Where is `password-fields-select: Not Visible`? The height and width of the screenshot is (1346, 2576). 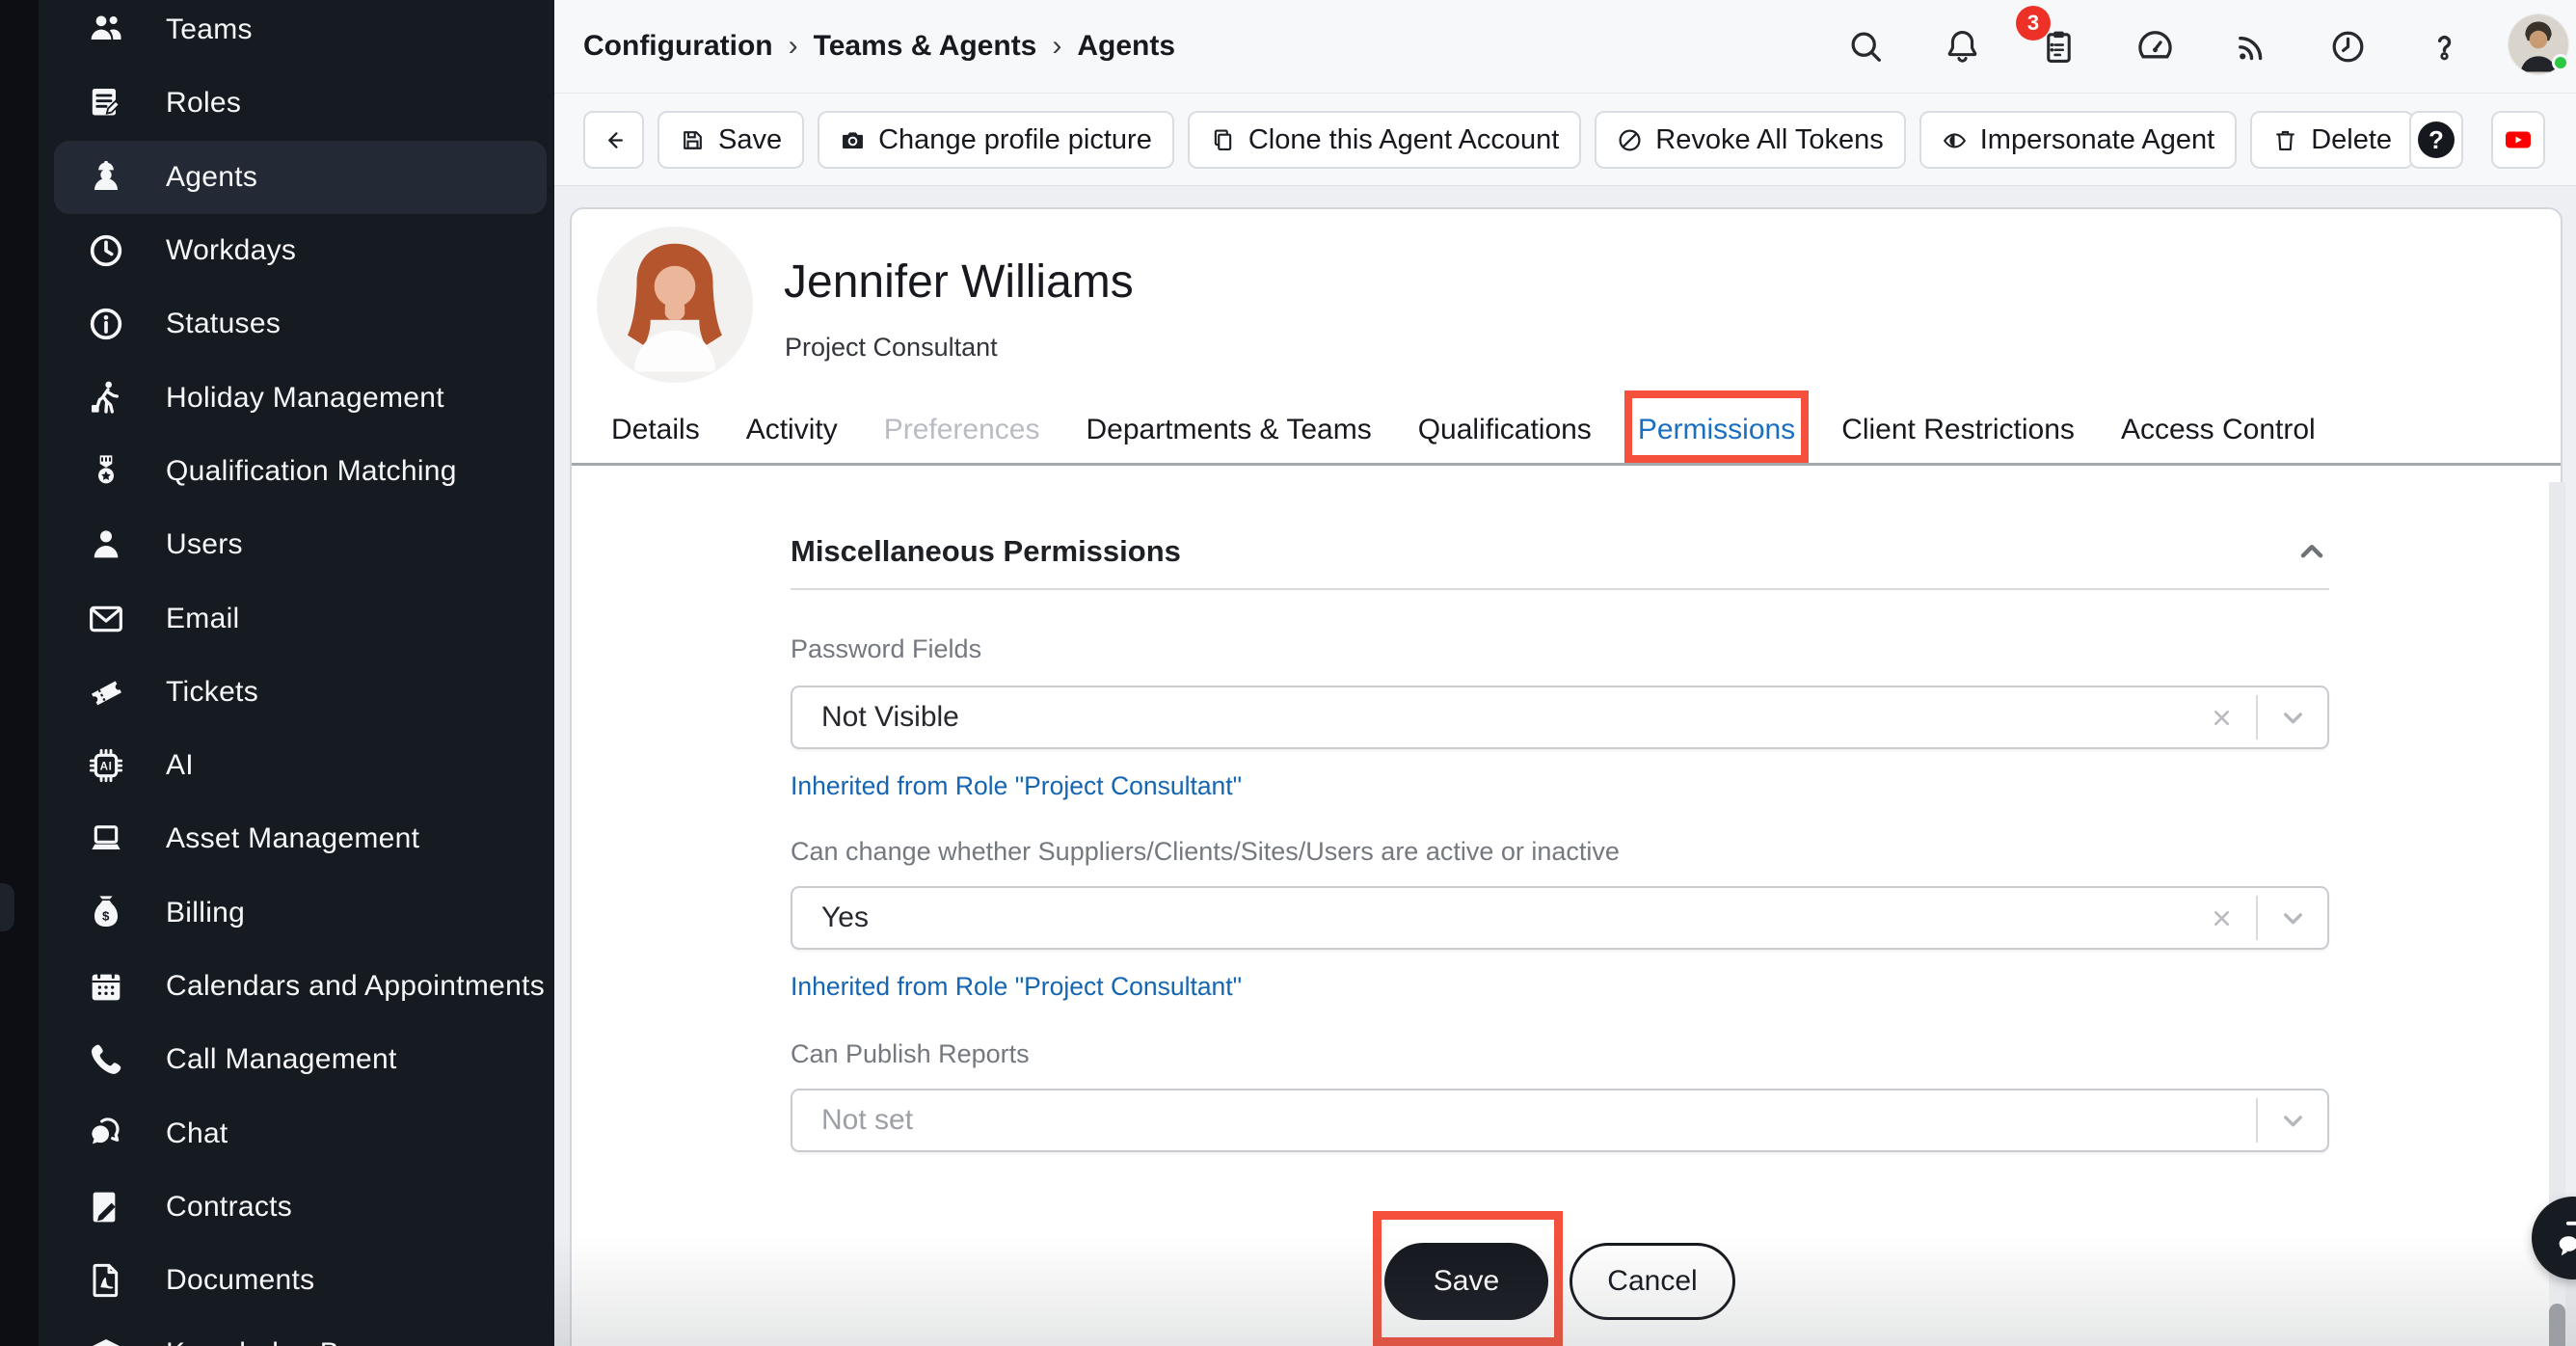
password-fields-select: Not Visible is located at coordinates (1560, 717).